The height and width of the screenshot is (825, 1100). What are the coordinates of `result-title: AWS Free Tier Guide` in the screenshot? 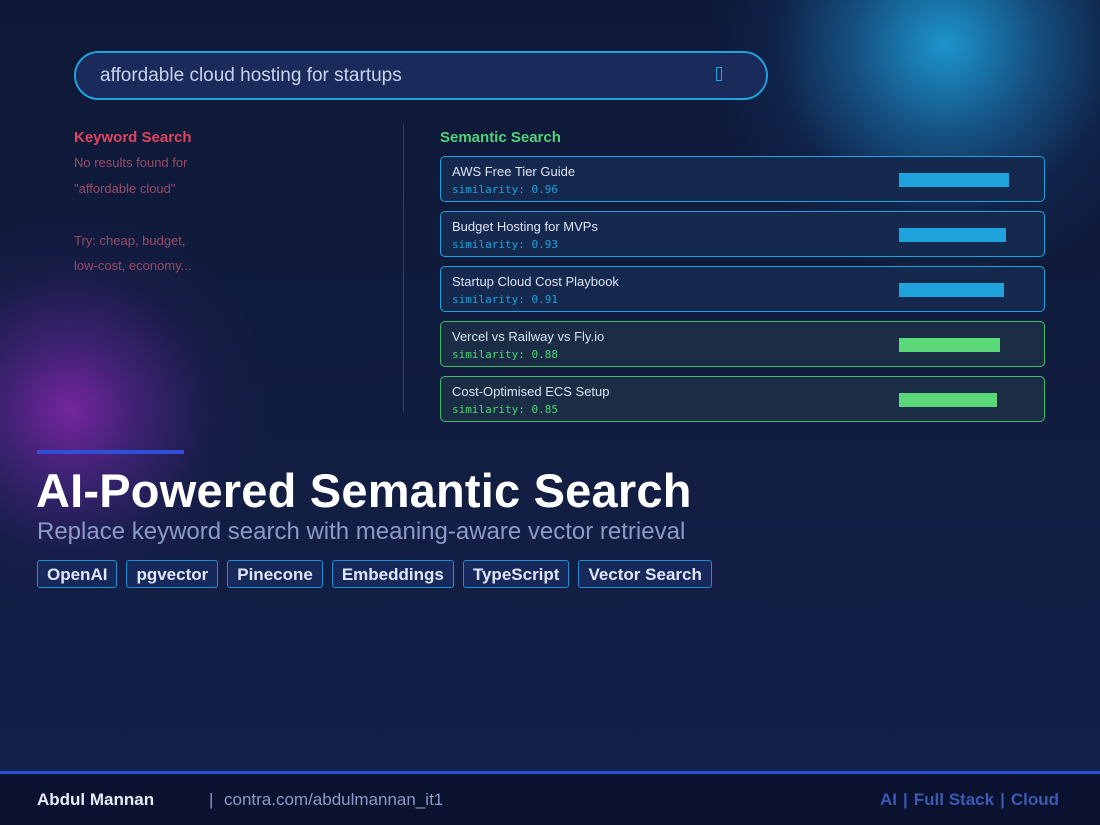 It's located at (514, 171).